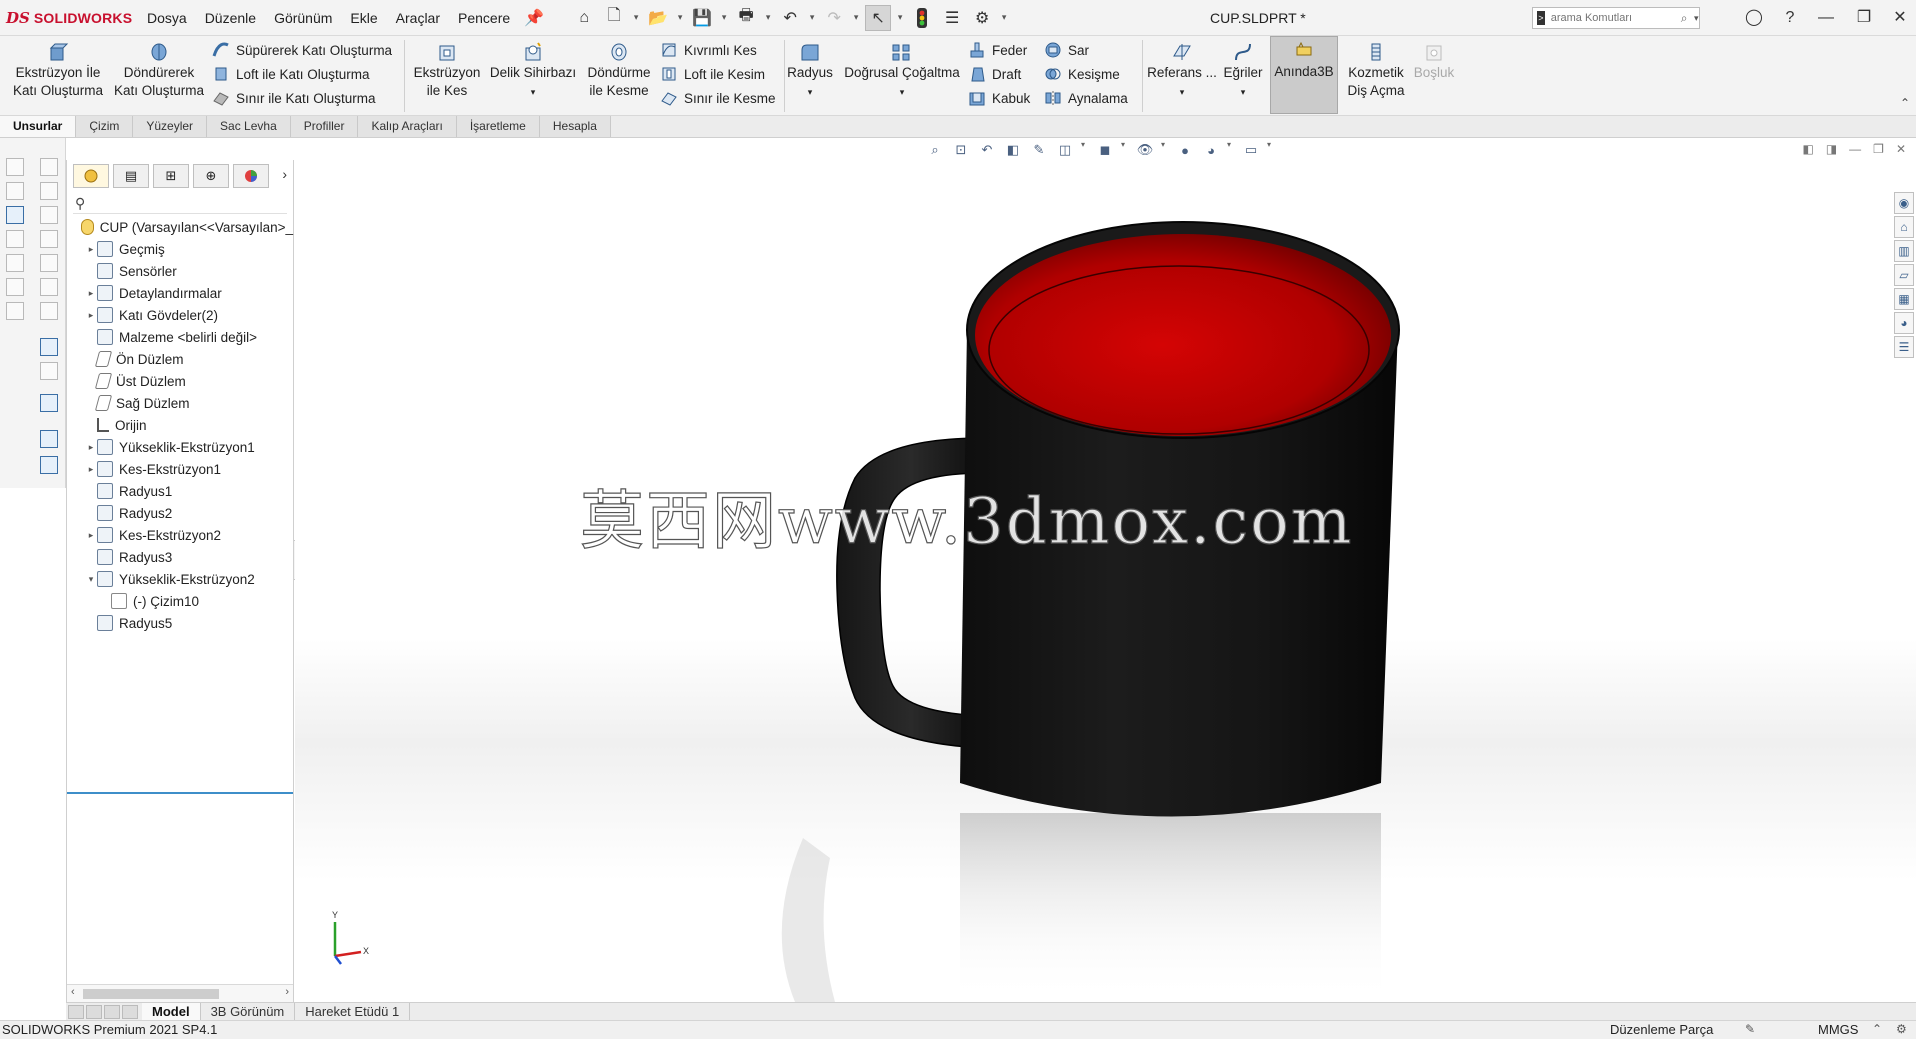 This screenshot has height=1039, width=1916. I want to click on cosmetic-thread-button: Kozmetik Diş Açma, so click(1376, 69).